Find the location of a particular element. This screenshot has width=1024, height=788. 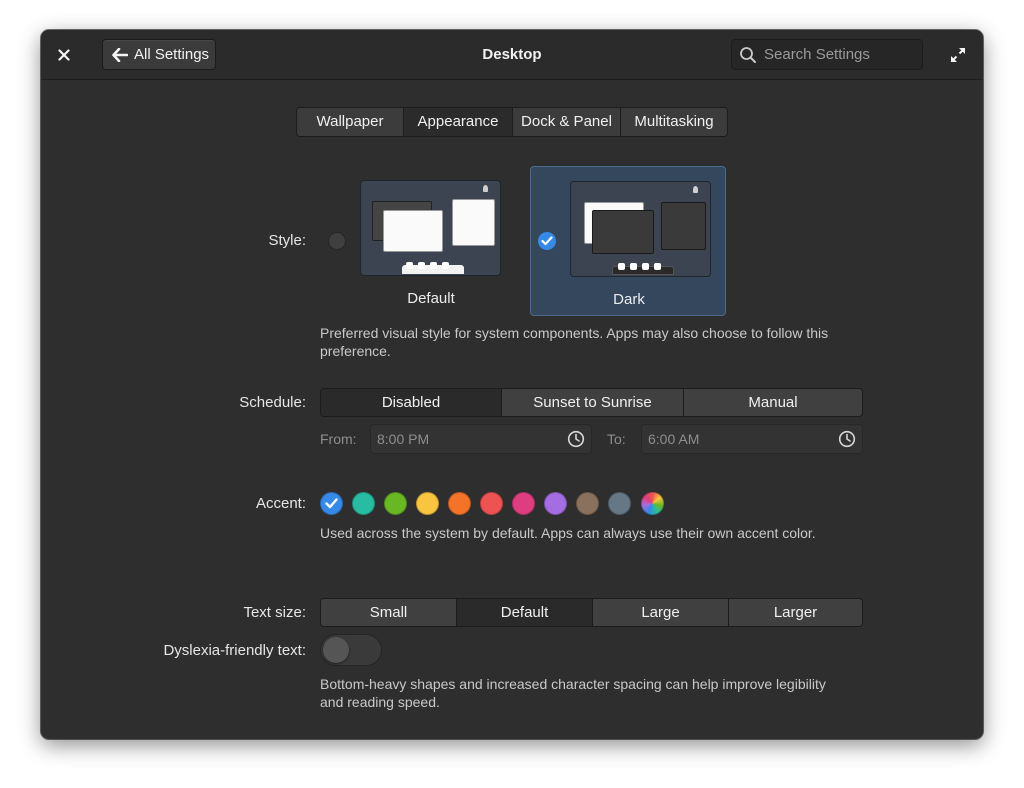

text-size-selector: Small Default Large Larger is located at coordinates (591, 612).